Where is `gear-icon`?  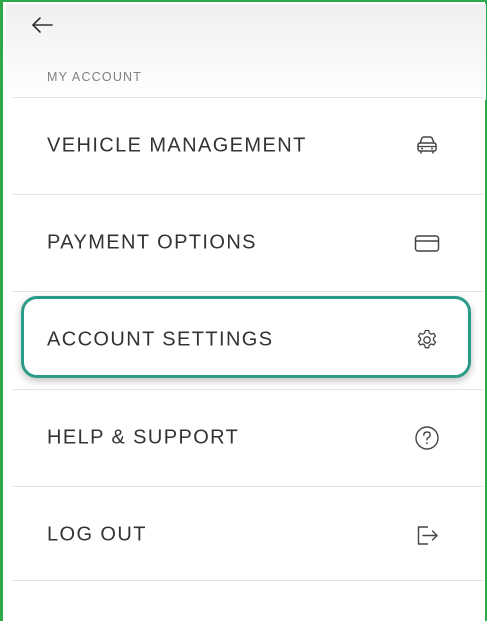
gear-icon is located at coordinates (427, 340).